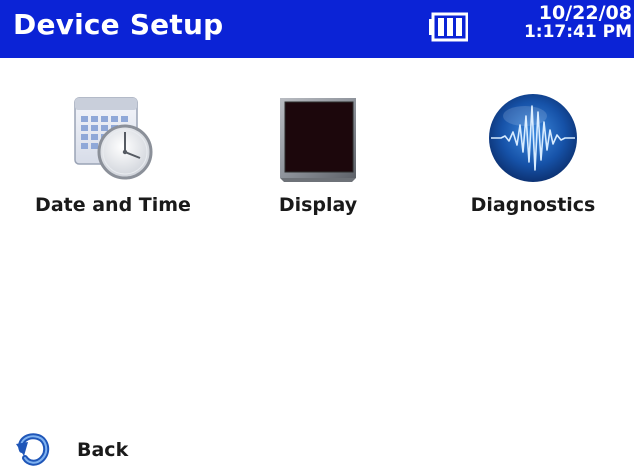 This screenshot has width=634, height=474. I want to click on display-label: Display, so click(318, 205).